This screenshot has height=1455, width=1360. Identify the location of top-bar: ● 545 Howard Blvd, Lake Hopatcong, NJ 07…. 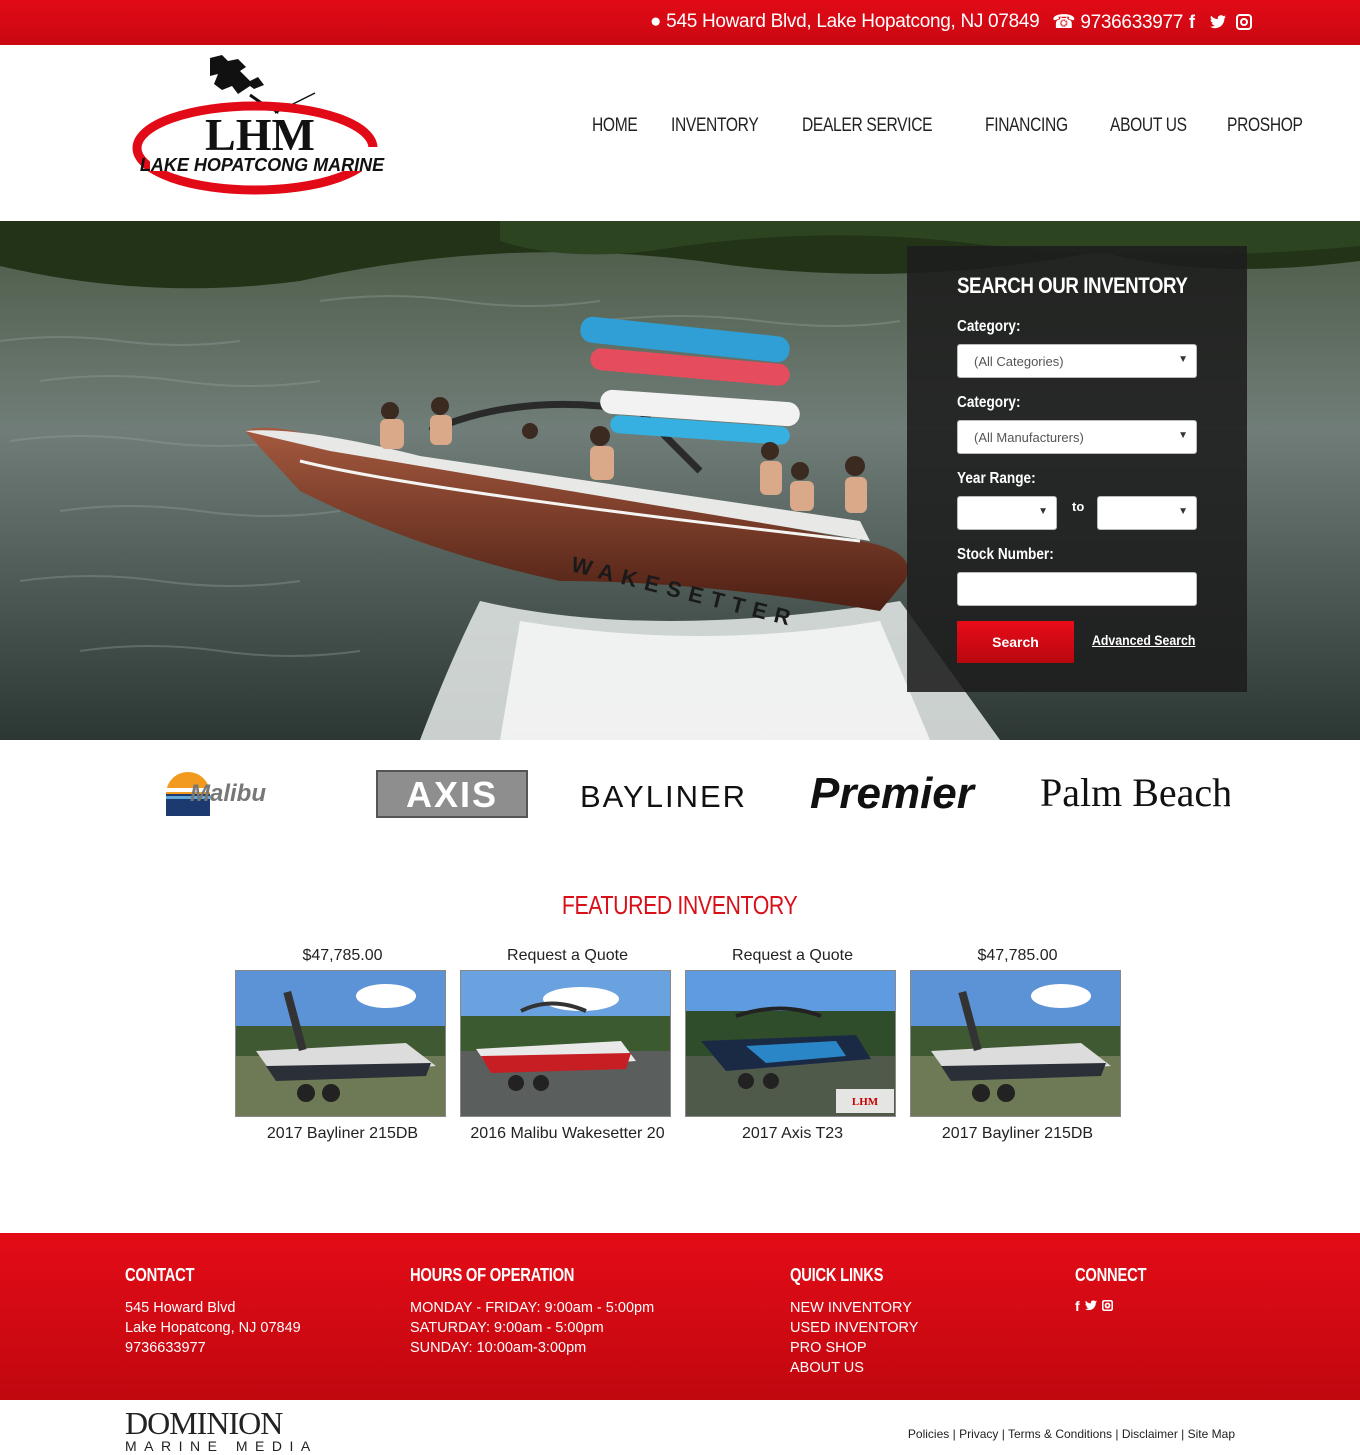
(680, 22).